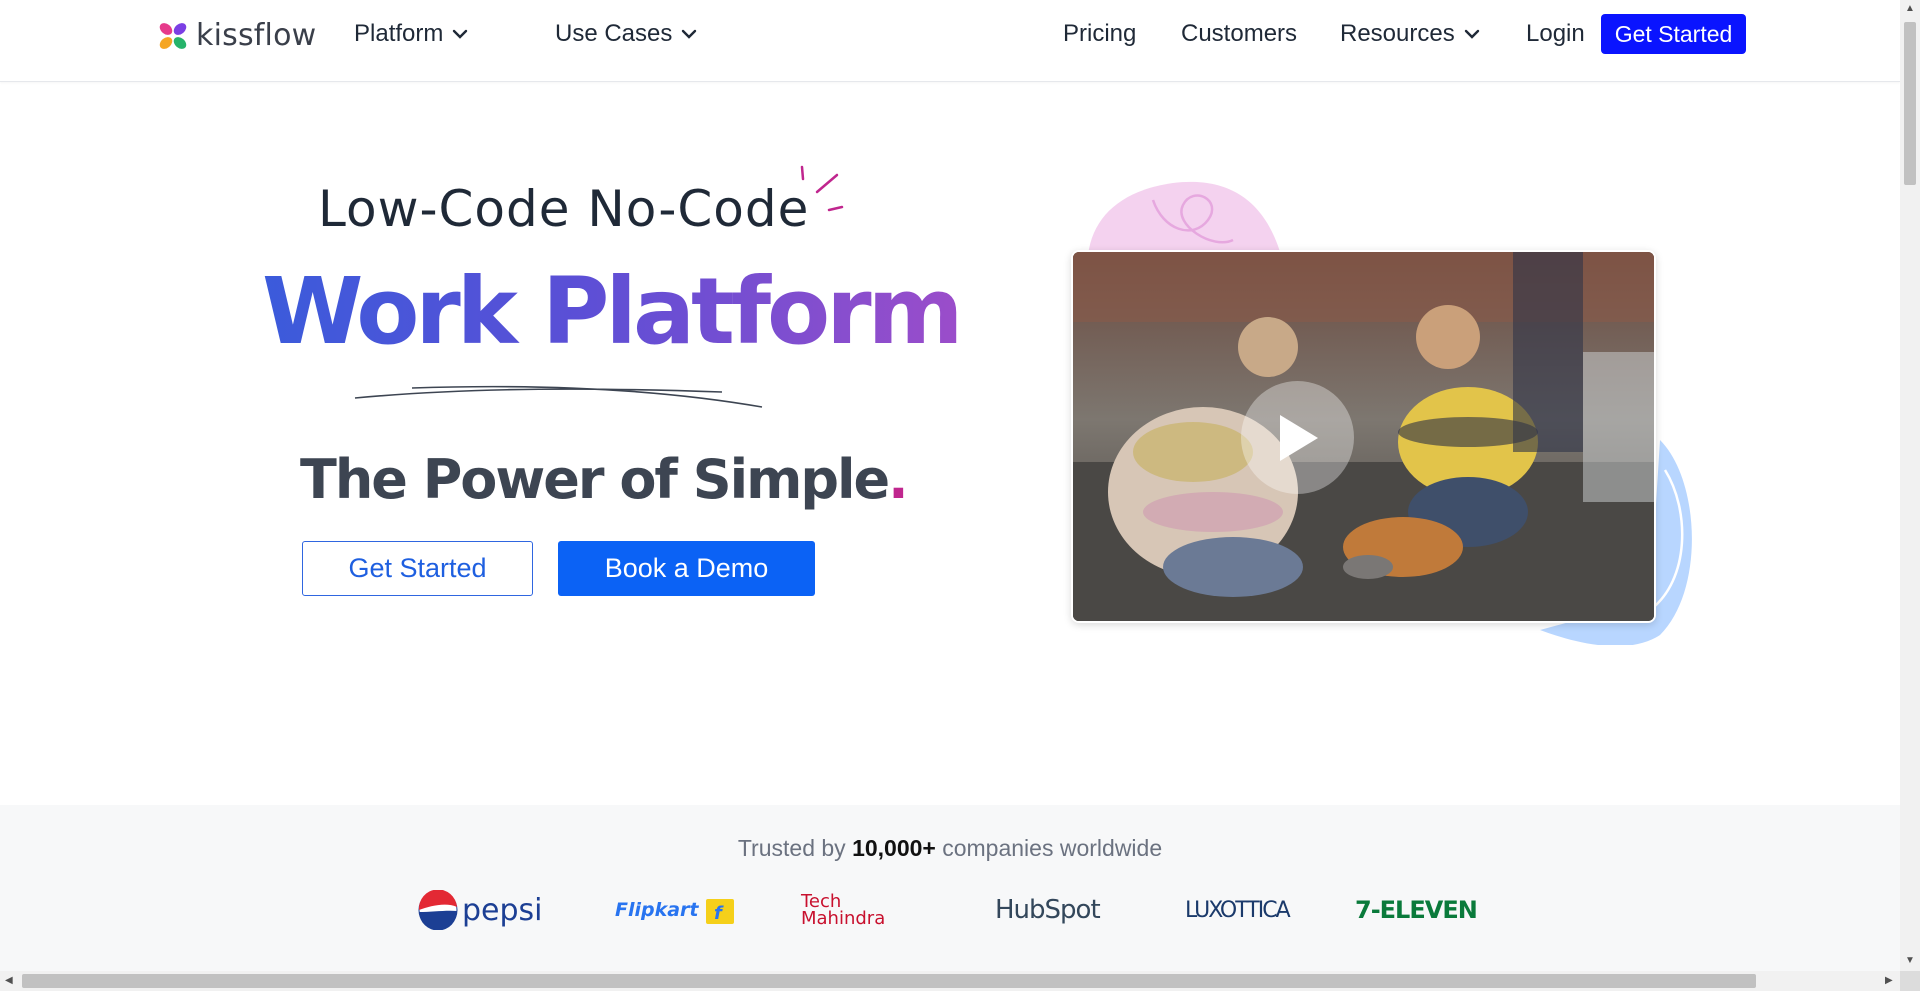 The width and height of the screenshot is (1920, 991). I want to click on scroll-left-arrow-icon: ◀, so click(9, 981).